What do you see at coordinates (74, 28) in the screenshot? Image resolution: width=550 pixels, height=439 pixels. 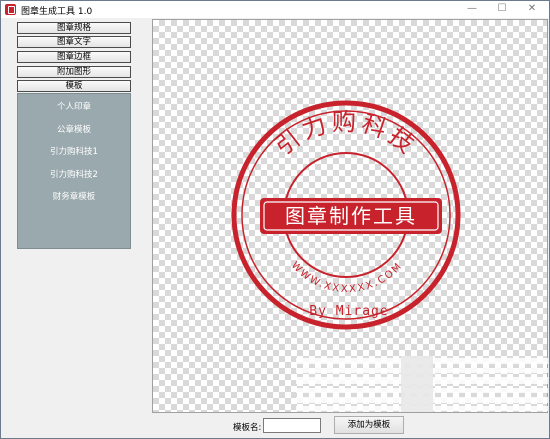 I see `seal-spec-button: 图章规格` at bounding box center [74, 28].